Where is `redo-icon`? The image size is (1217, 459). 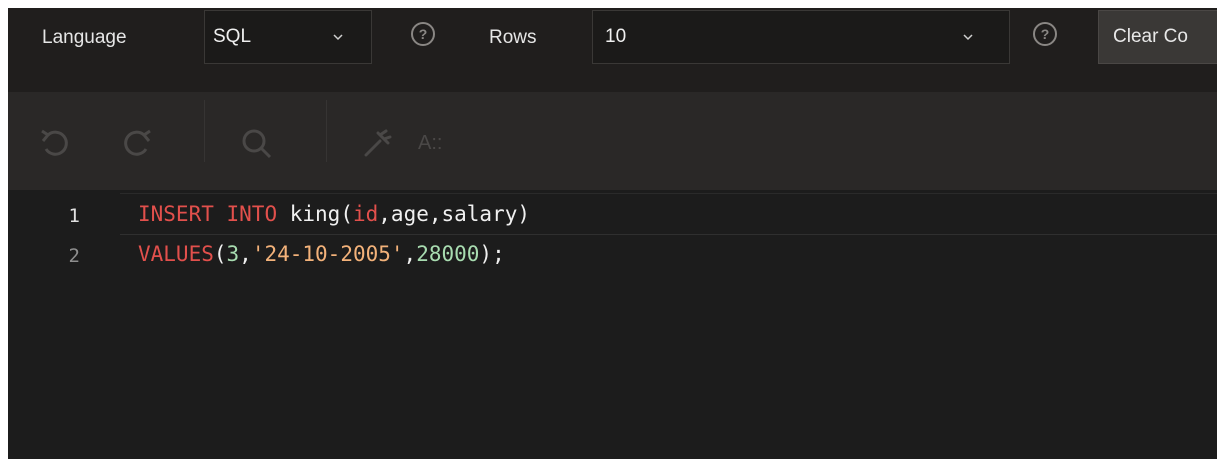
redo-icon is located at coordinates (137, 143).